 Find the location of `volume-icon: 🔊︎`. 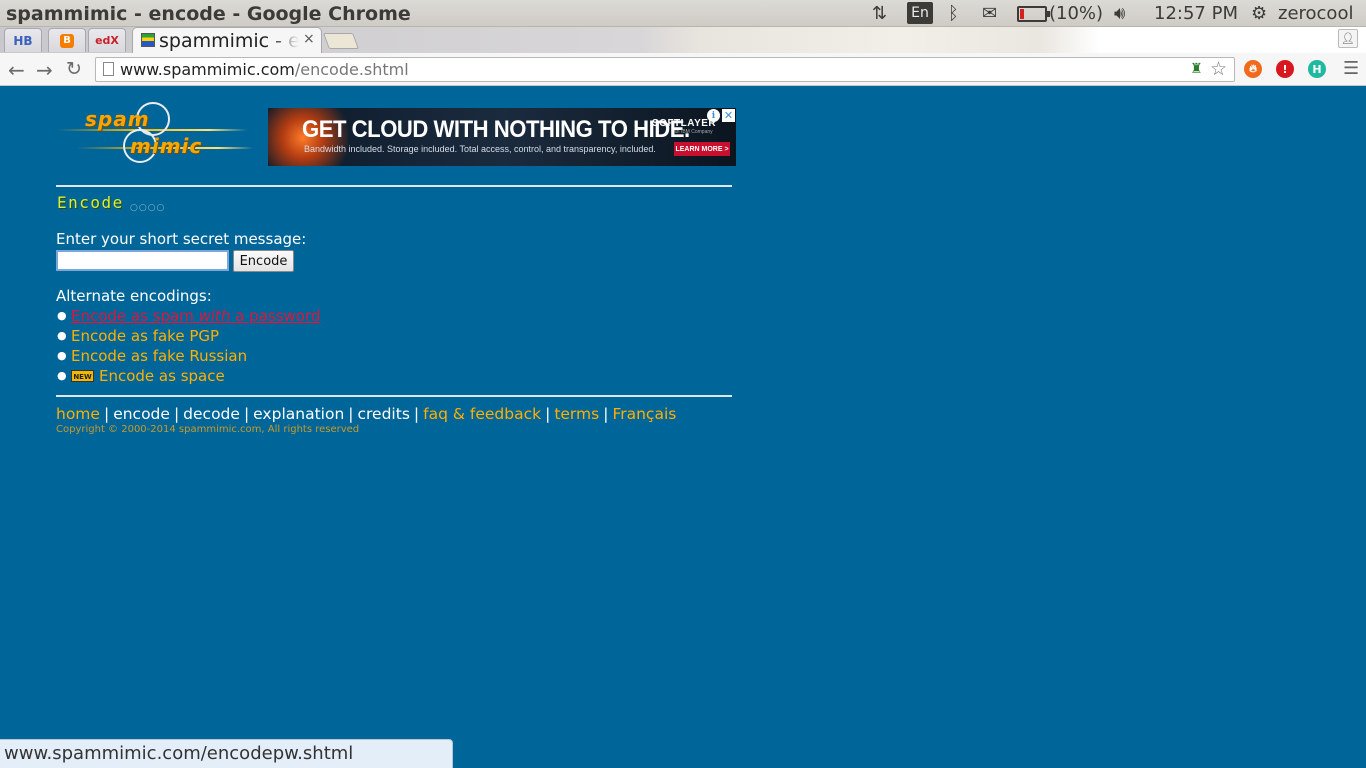

volume-icon: 🔊︎ is located at coordinates (1119, 13).